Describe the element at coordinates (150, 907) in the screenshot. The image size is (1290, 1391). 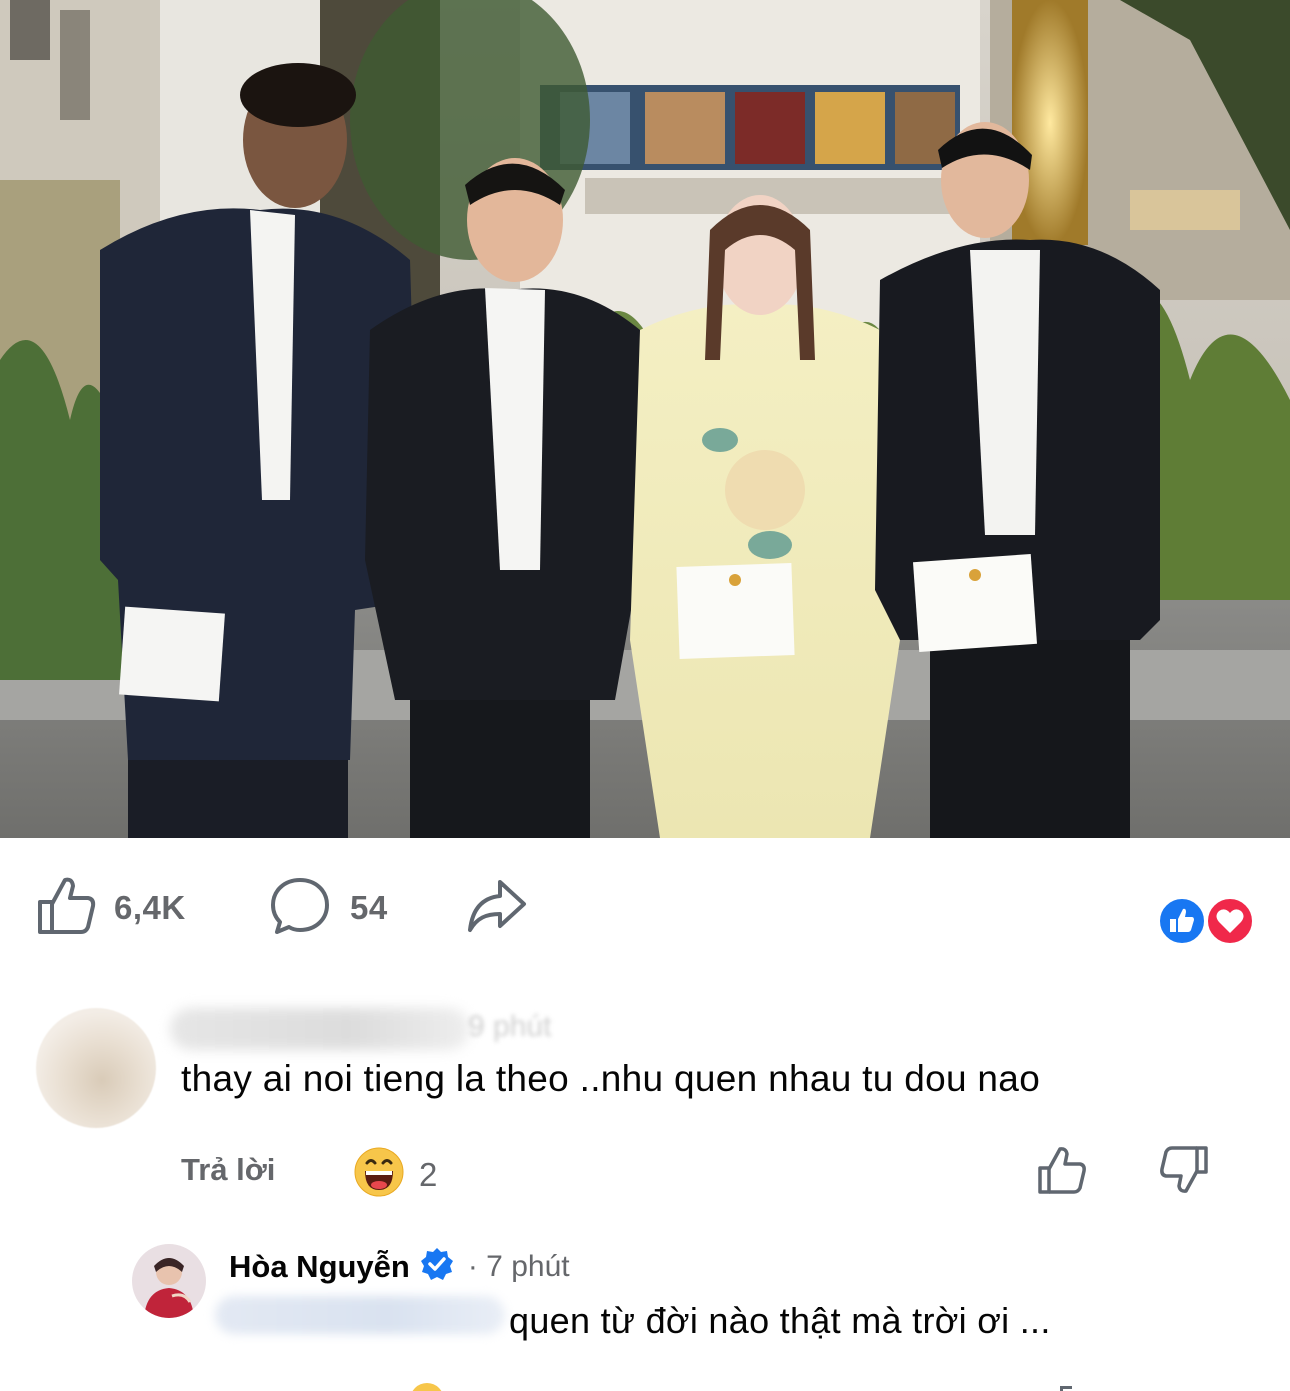
I see `like-count: 6,4K` at that location.